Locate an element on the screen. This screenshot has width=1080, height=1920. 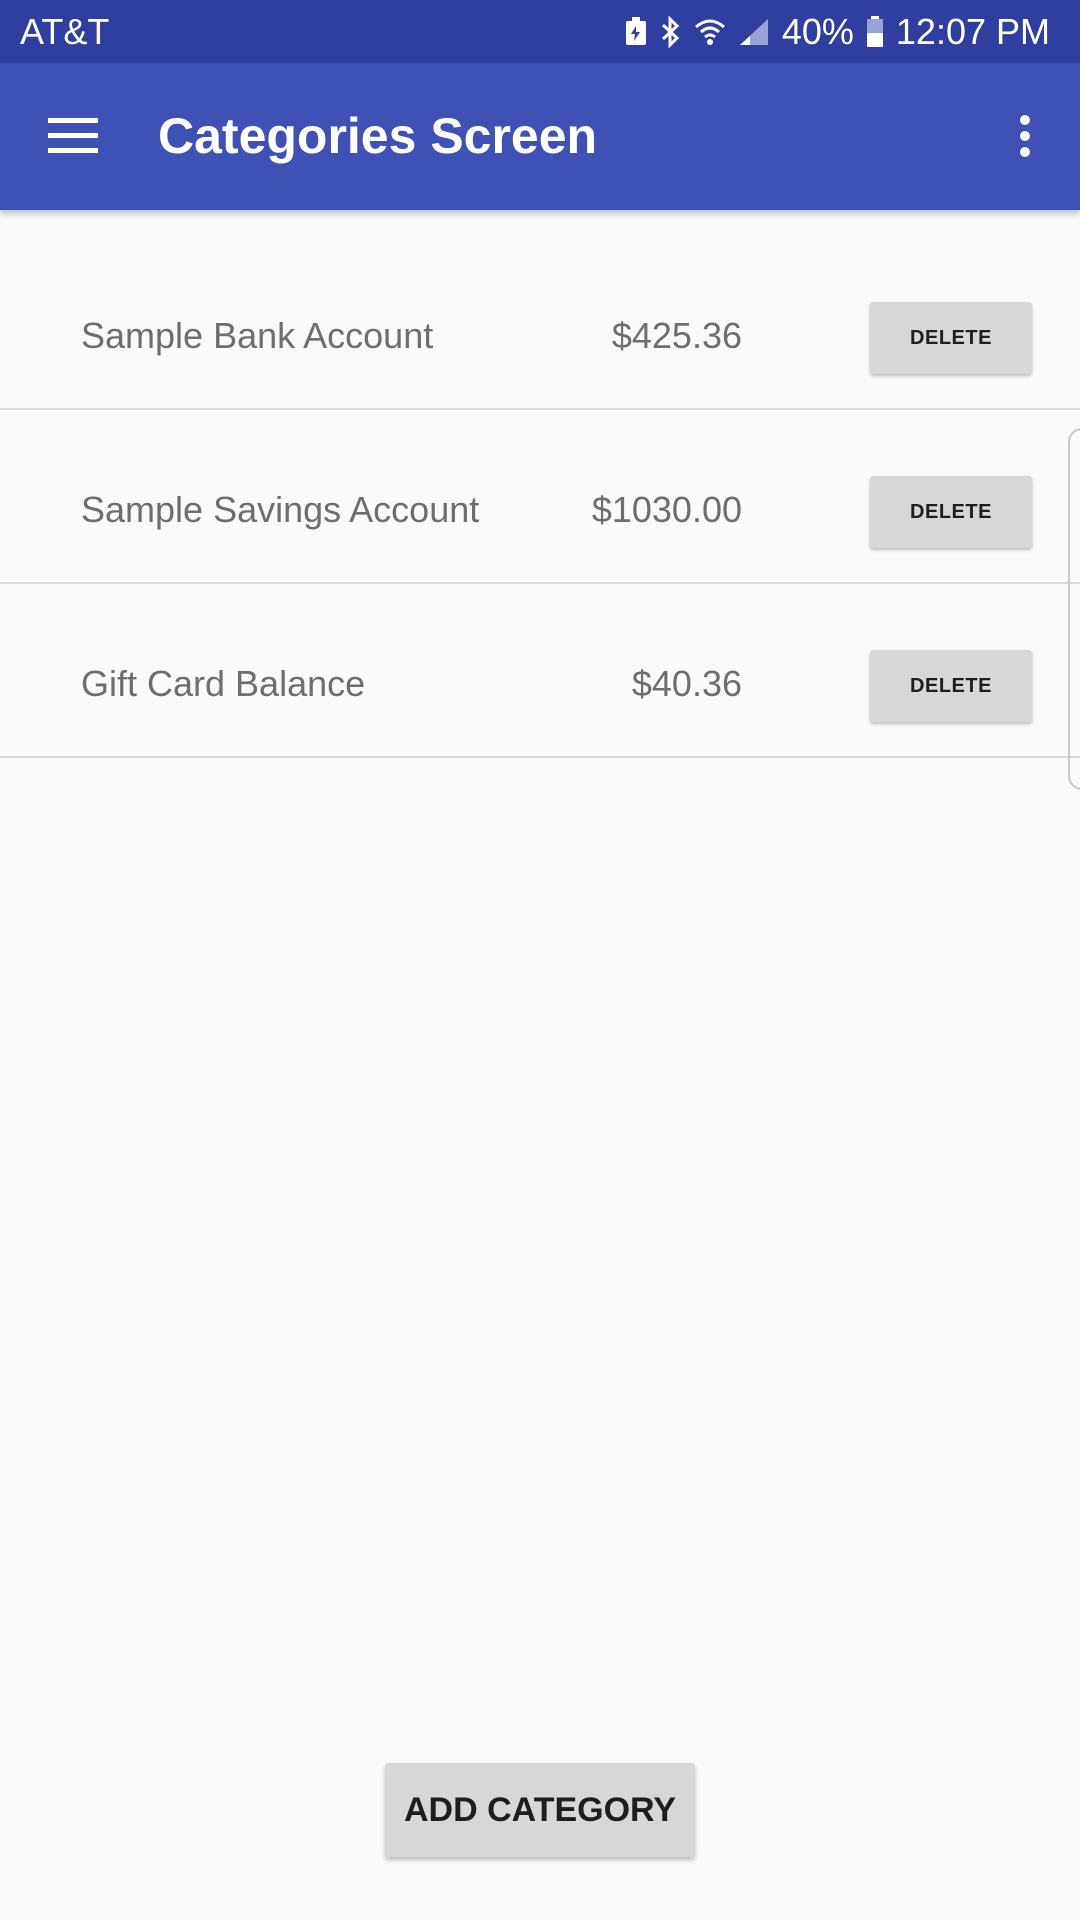
page-title: Categories Screen is located at coordinates (378, 136).